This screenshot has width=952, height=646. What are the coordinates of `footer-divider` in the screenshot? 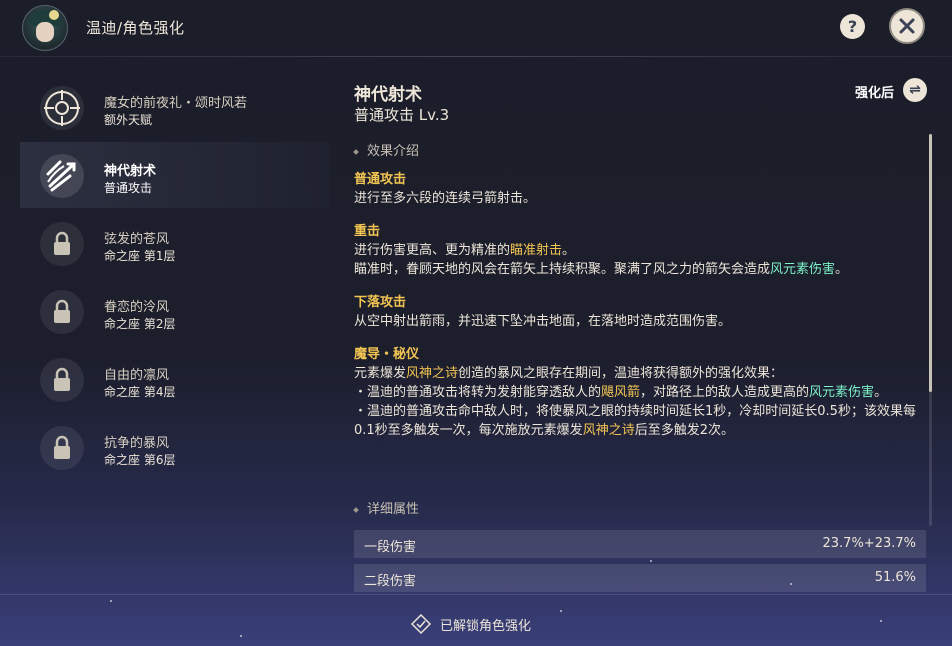 It's located at (476, 594).